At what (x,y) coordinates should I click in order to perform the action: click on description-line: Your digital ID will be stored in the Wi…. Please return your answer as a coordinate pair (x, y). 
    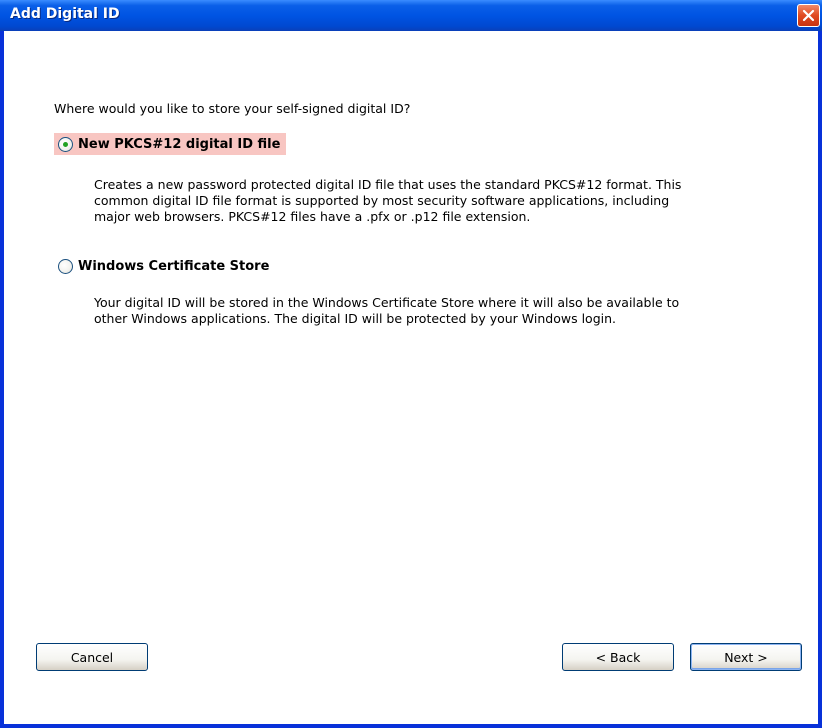
    Looking at the image, I should click on (387, 302).